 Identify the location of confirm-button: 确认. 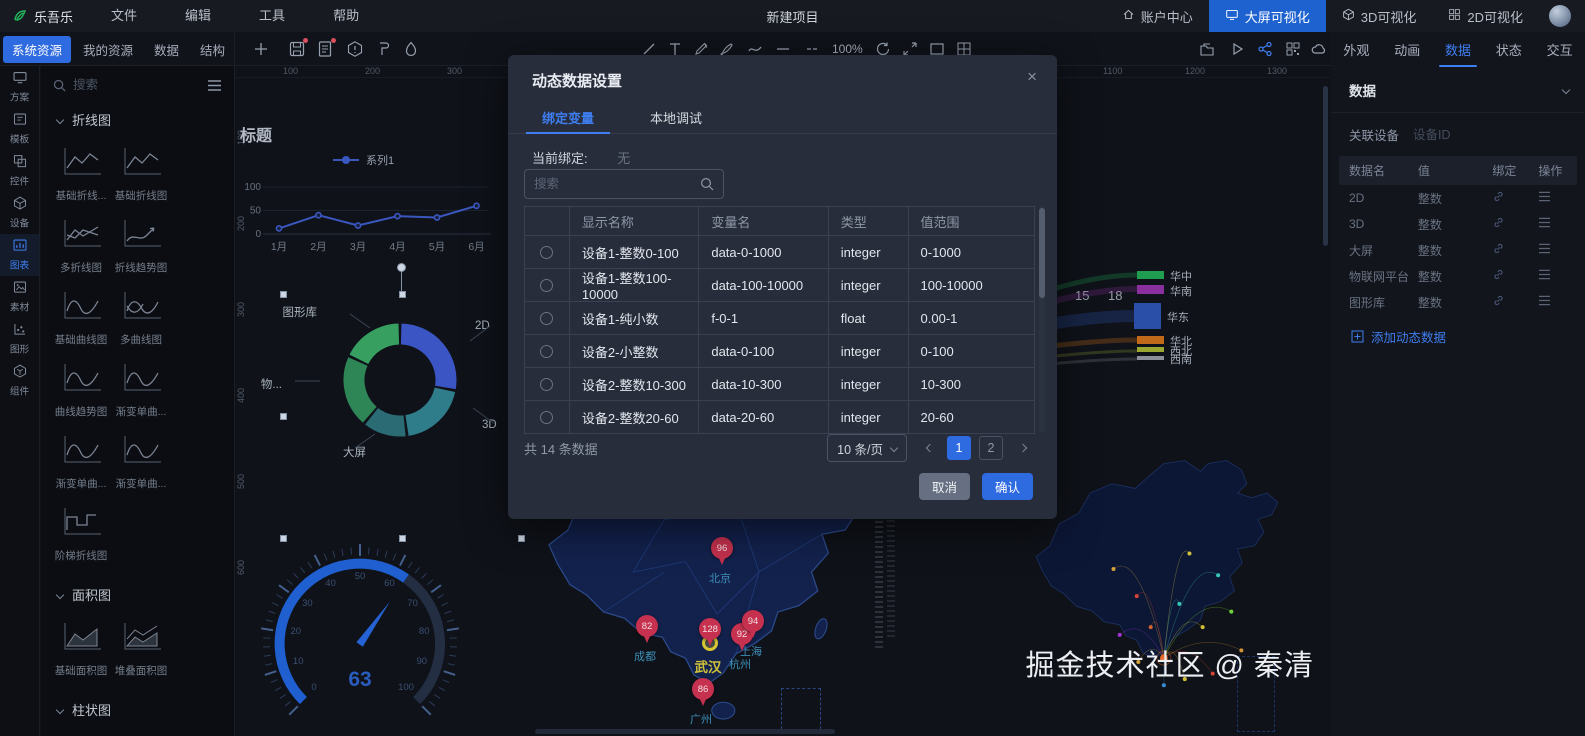
(1007, 486).